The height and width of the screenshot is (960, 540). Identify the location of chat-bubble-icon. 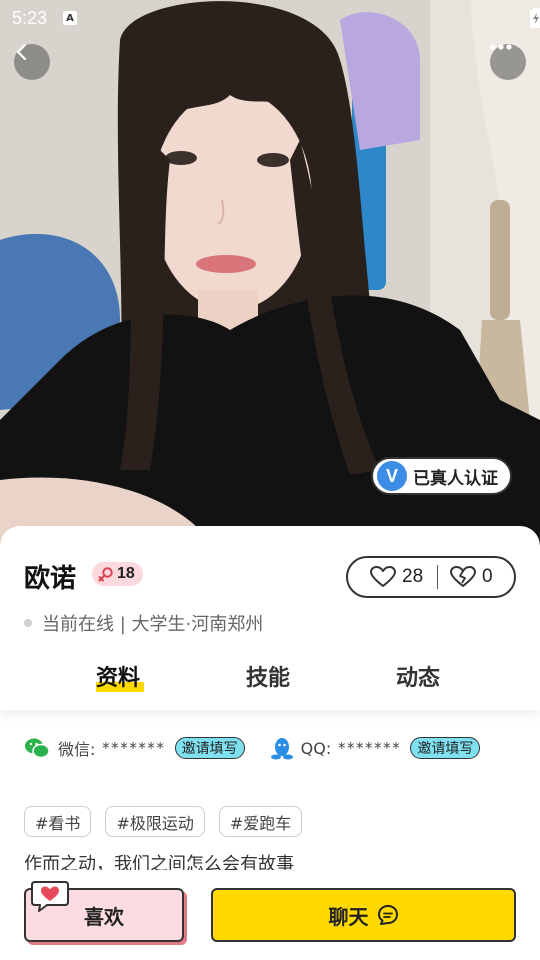
(387, 915).